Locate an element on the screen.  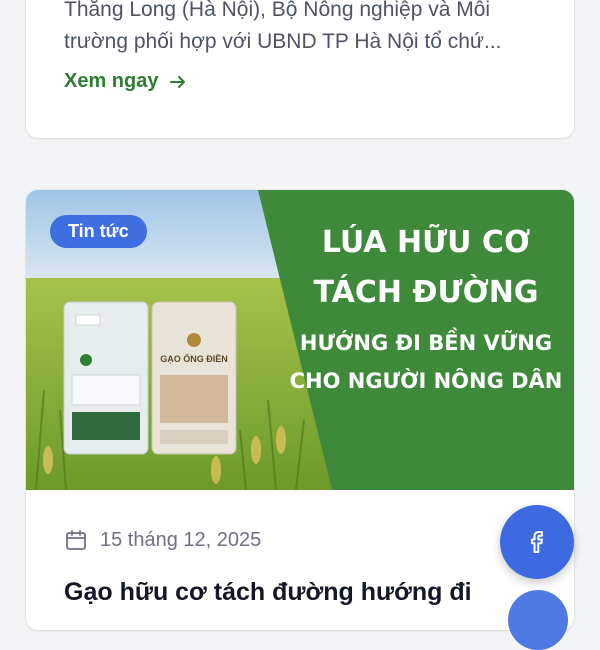
banner-line: TÁCH ĐƯỜNG is located at coordinates (426, 292).